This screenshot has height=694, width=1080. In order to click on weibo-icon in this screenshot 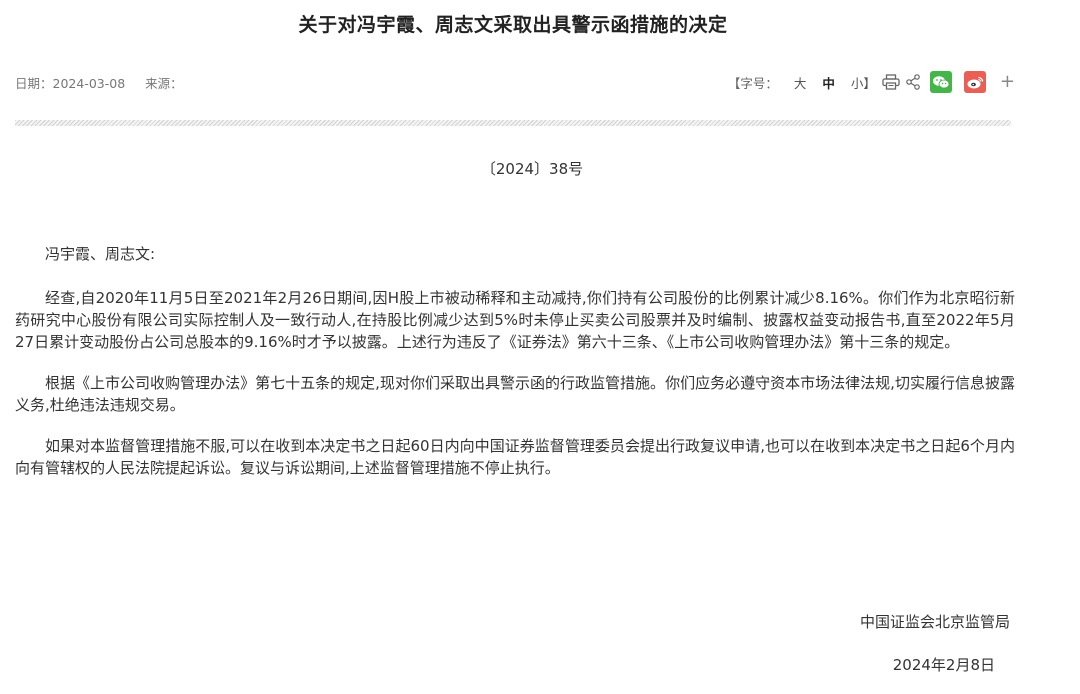, I will do `click(974, 82)`.